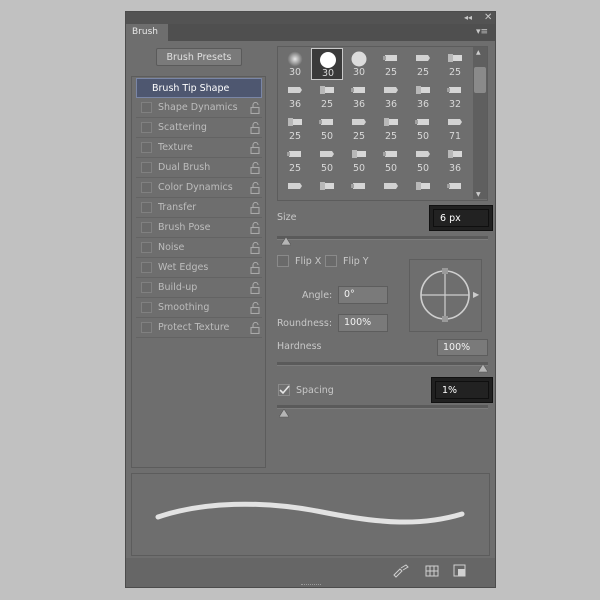 This screenshot has width=600, height=600. I want to click on double-chevron-left-icon: ◂◂, so click(468, 17).